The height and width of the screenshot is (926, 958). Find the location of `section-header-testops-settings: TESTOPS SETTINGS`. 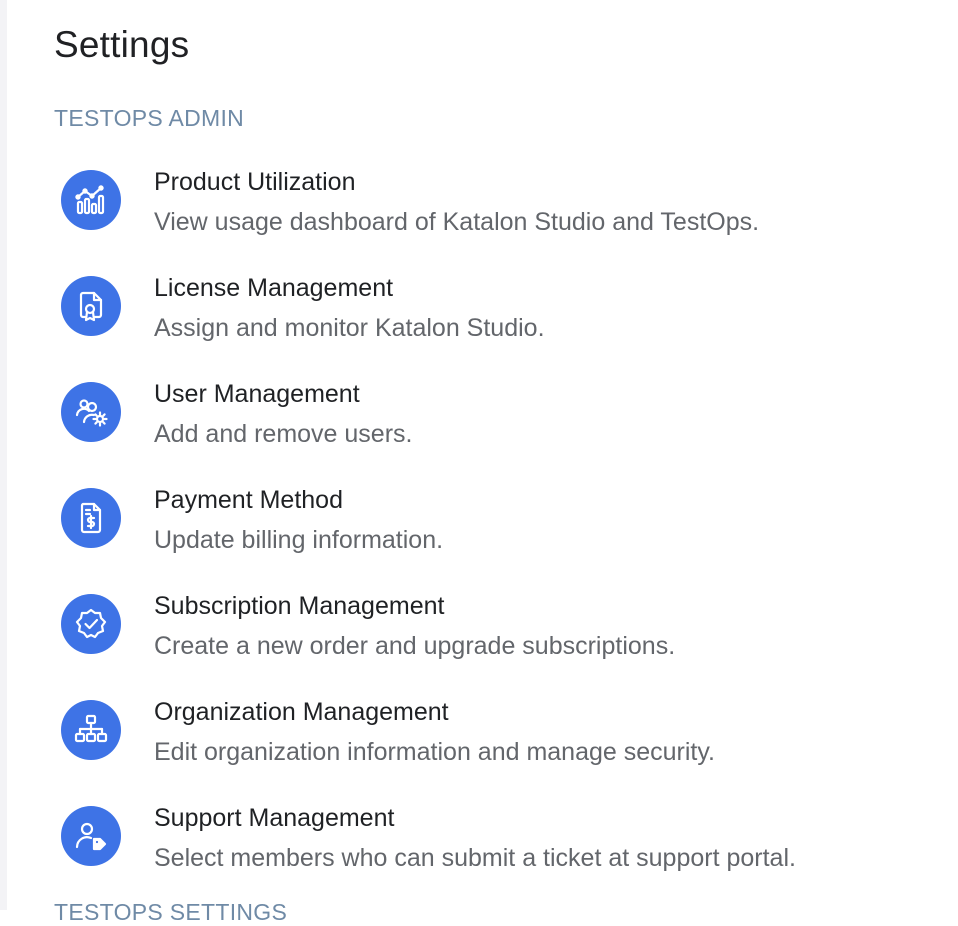

section-header-testops-settings: TESTOPS SETTINGS is located at coordinates (171, 912).